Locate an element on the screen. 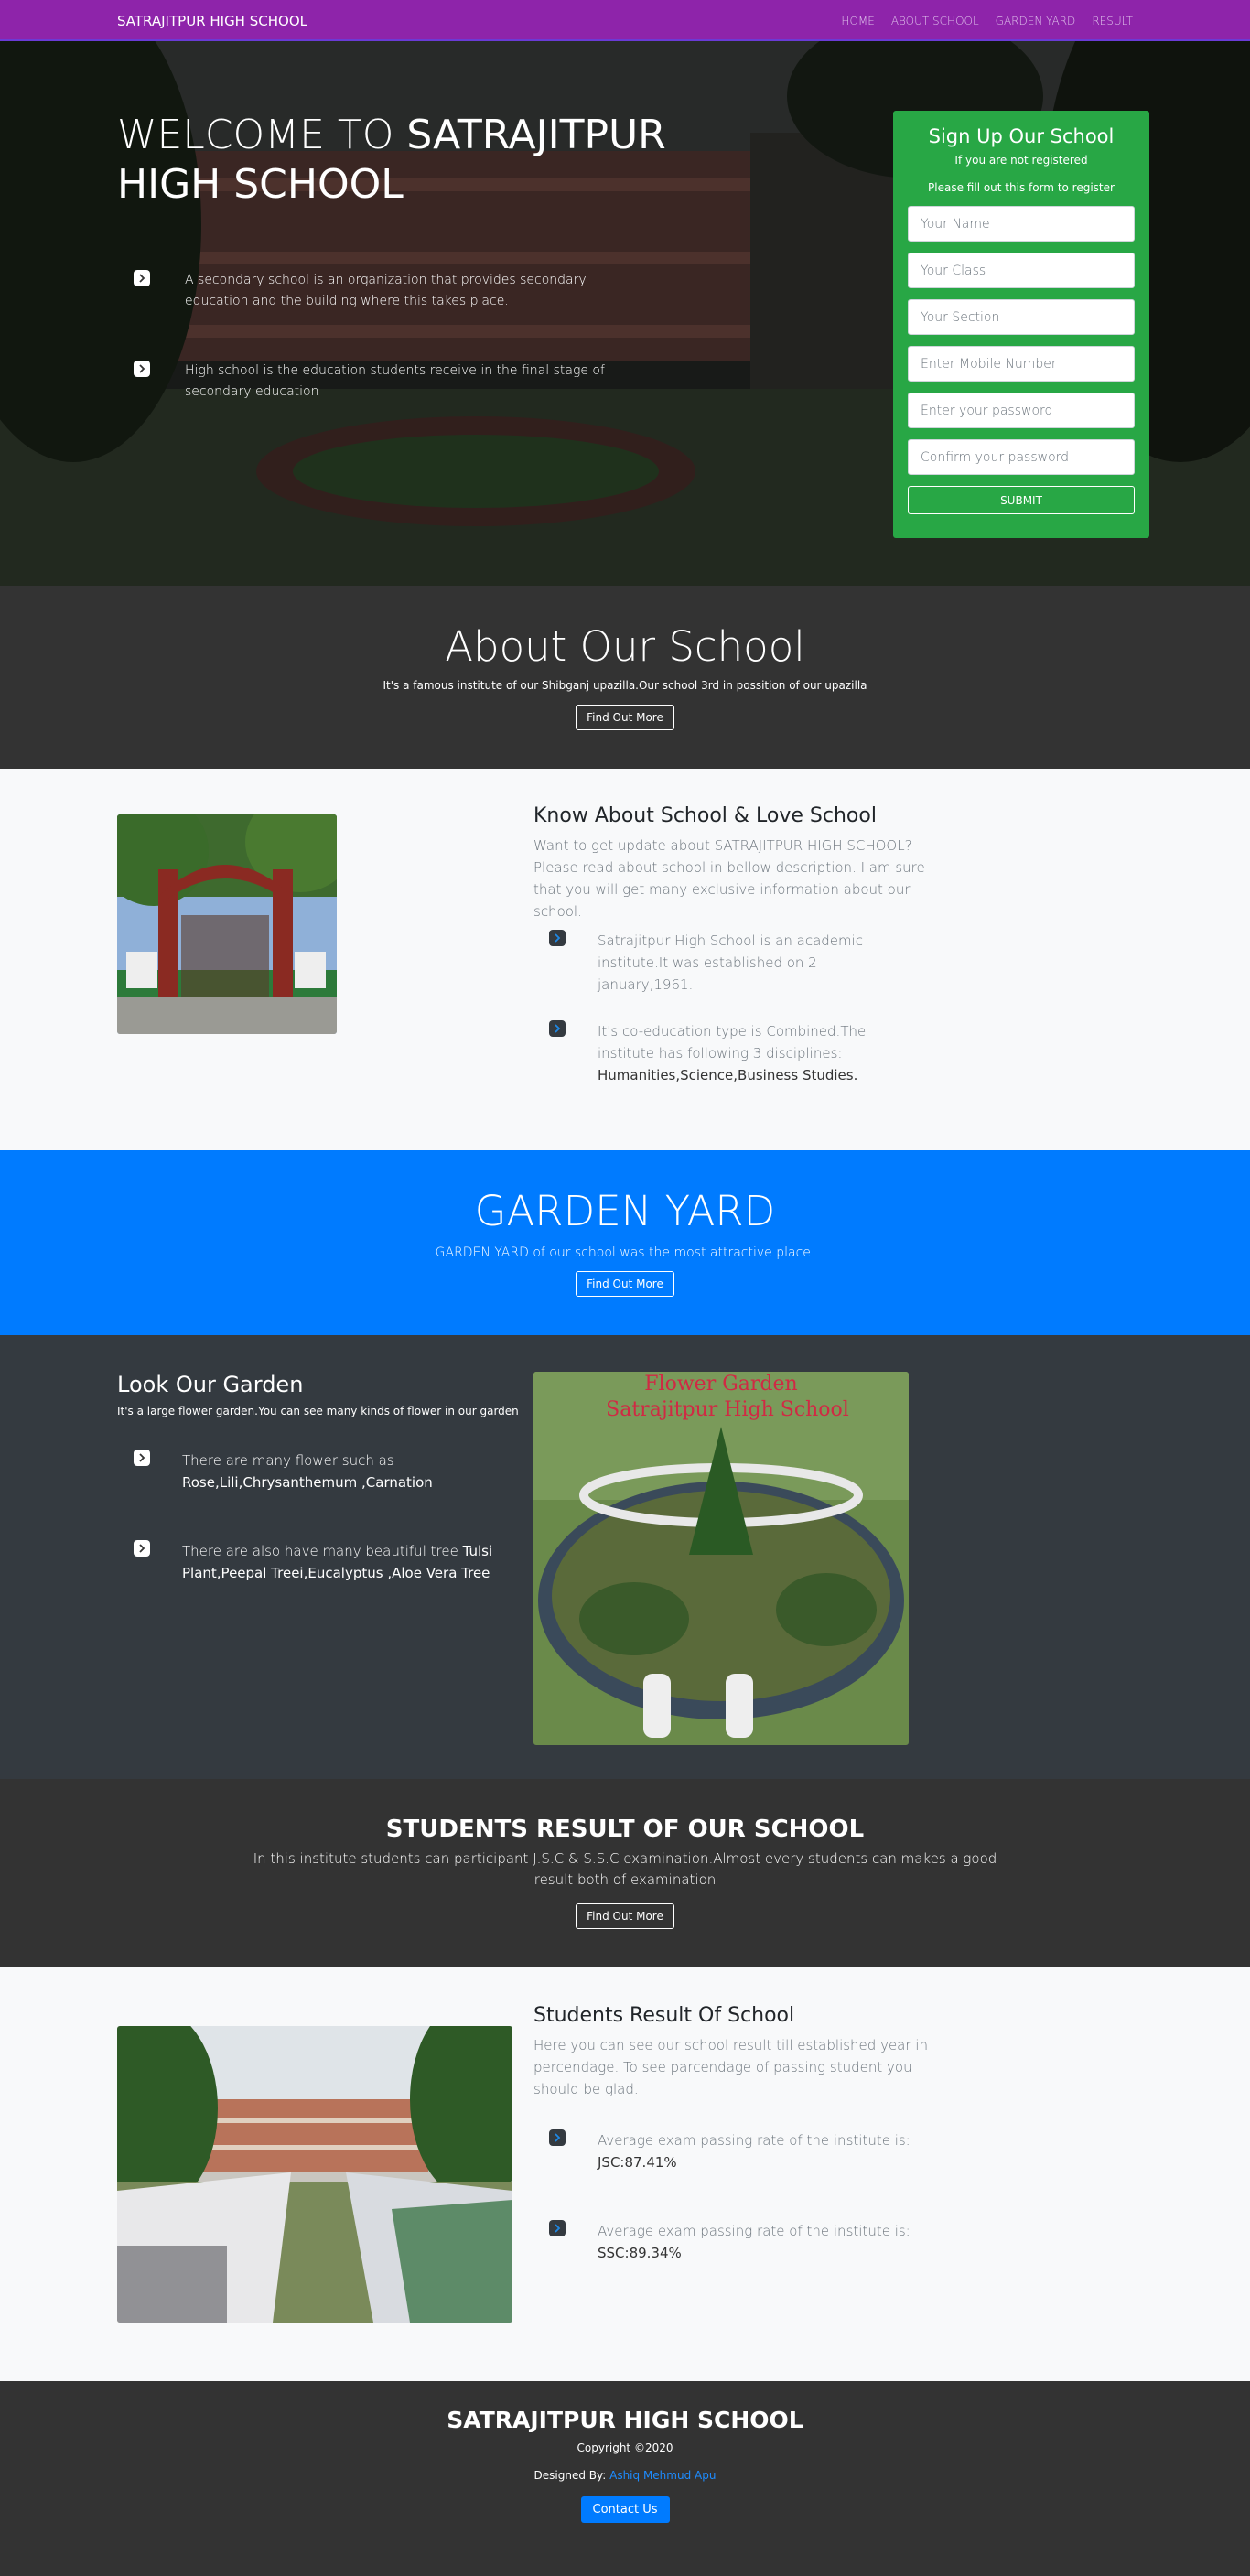 The image size is (1250, 2576). garden-item-2-text: There are also have many beautiful tree is located at coordinates (322, 1551).